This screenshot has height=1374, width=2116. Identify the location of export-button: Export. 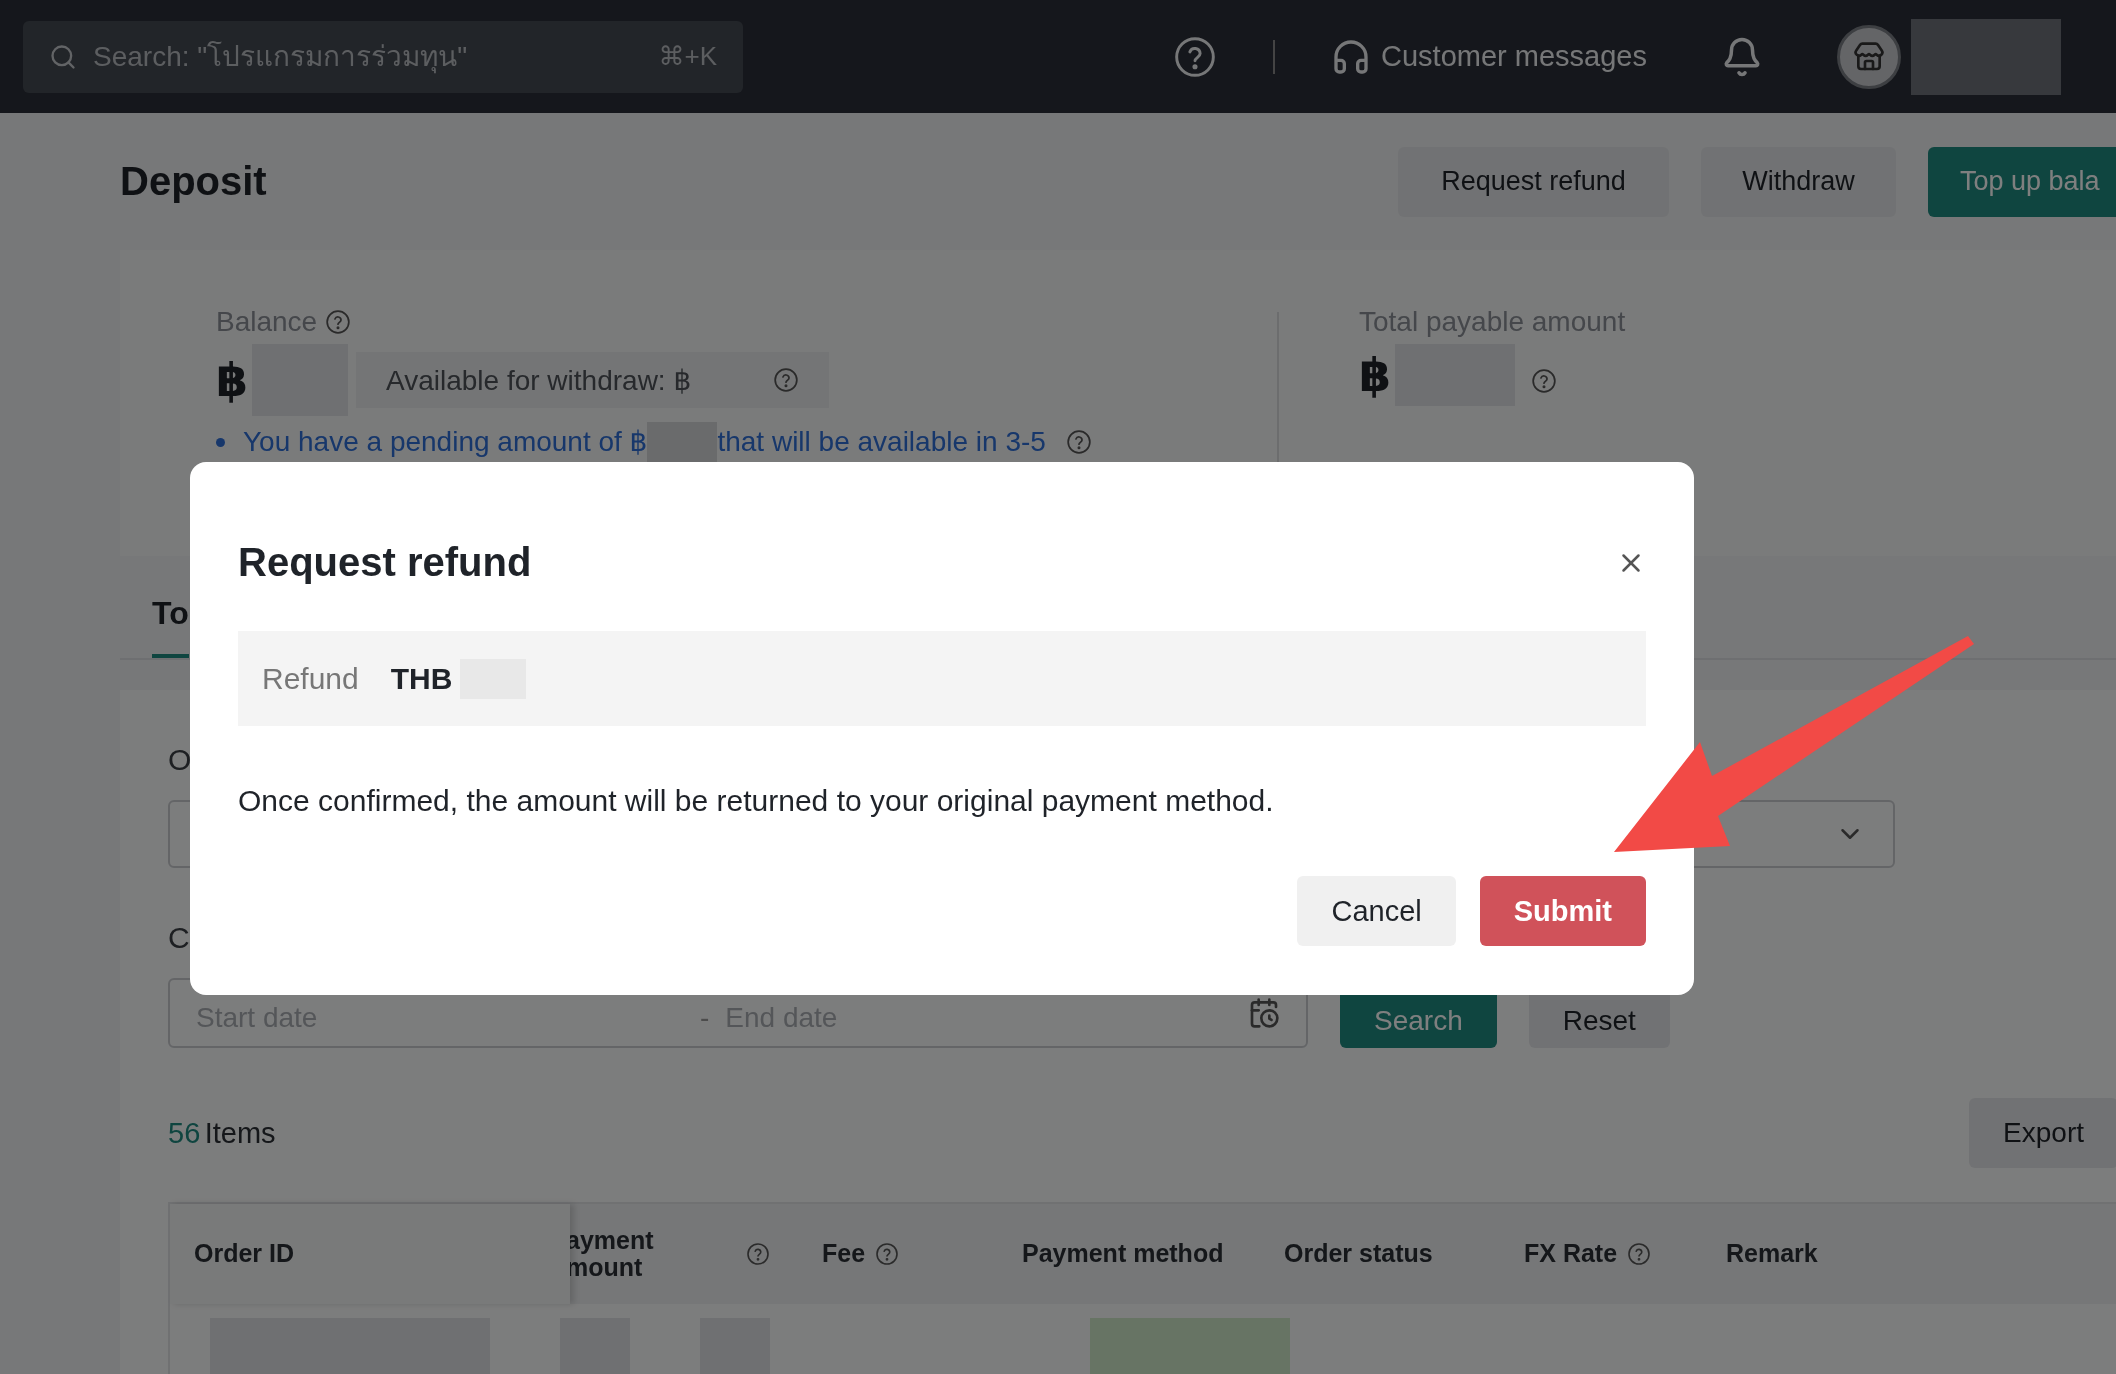
(2042, 1133).